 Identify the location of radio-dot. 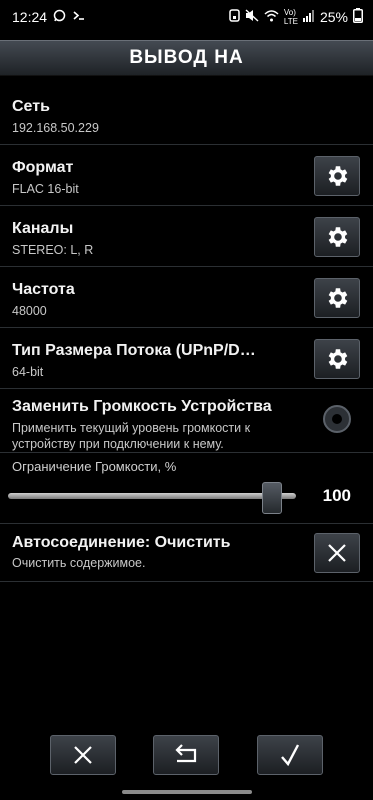
(337, 419).